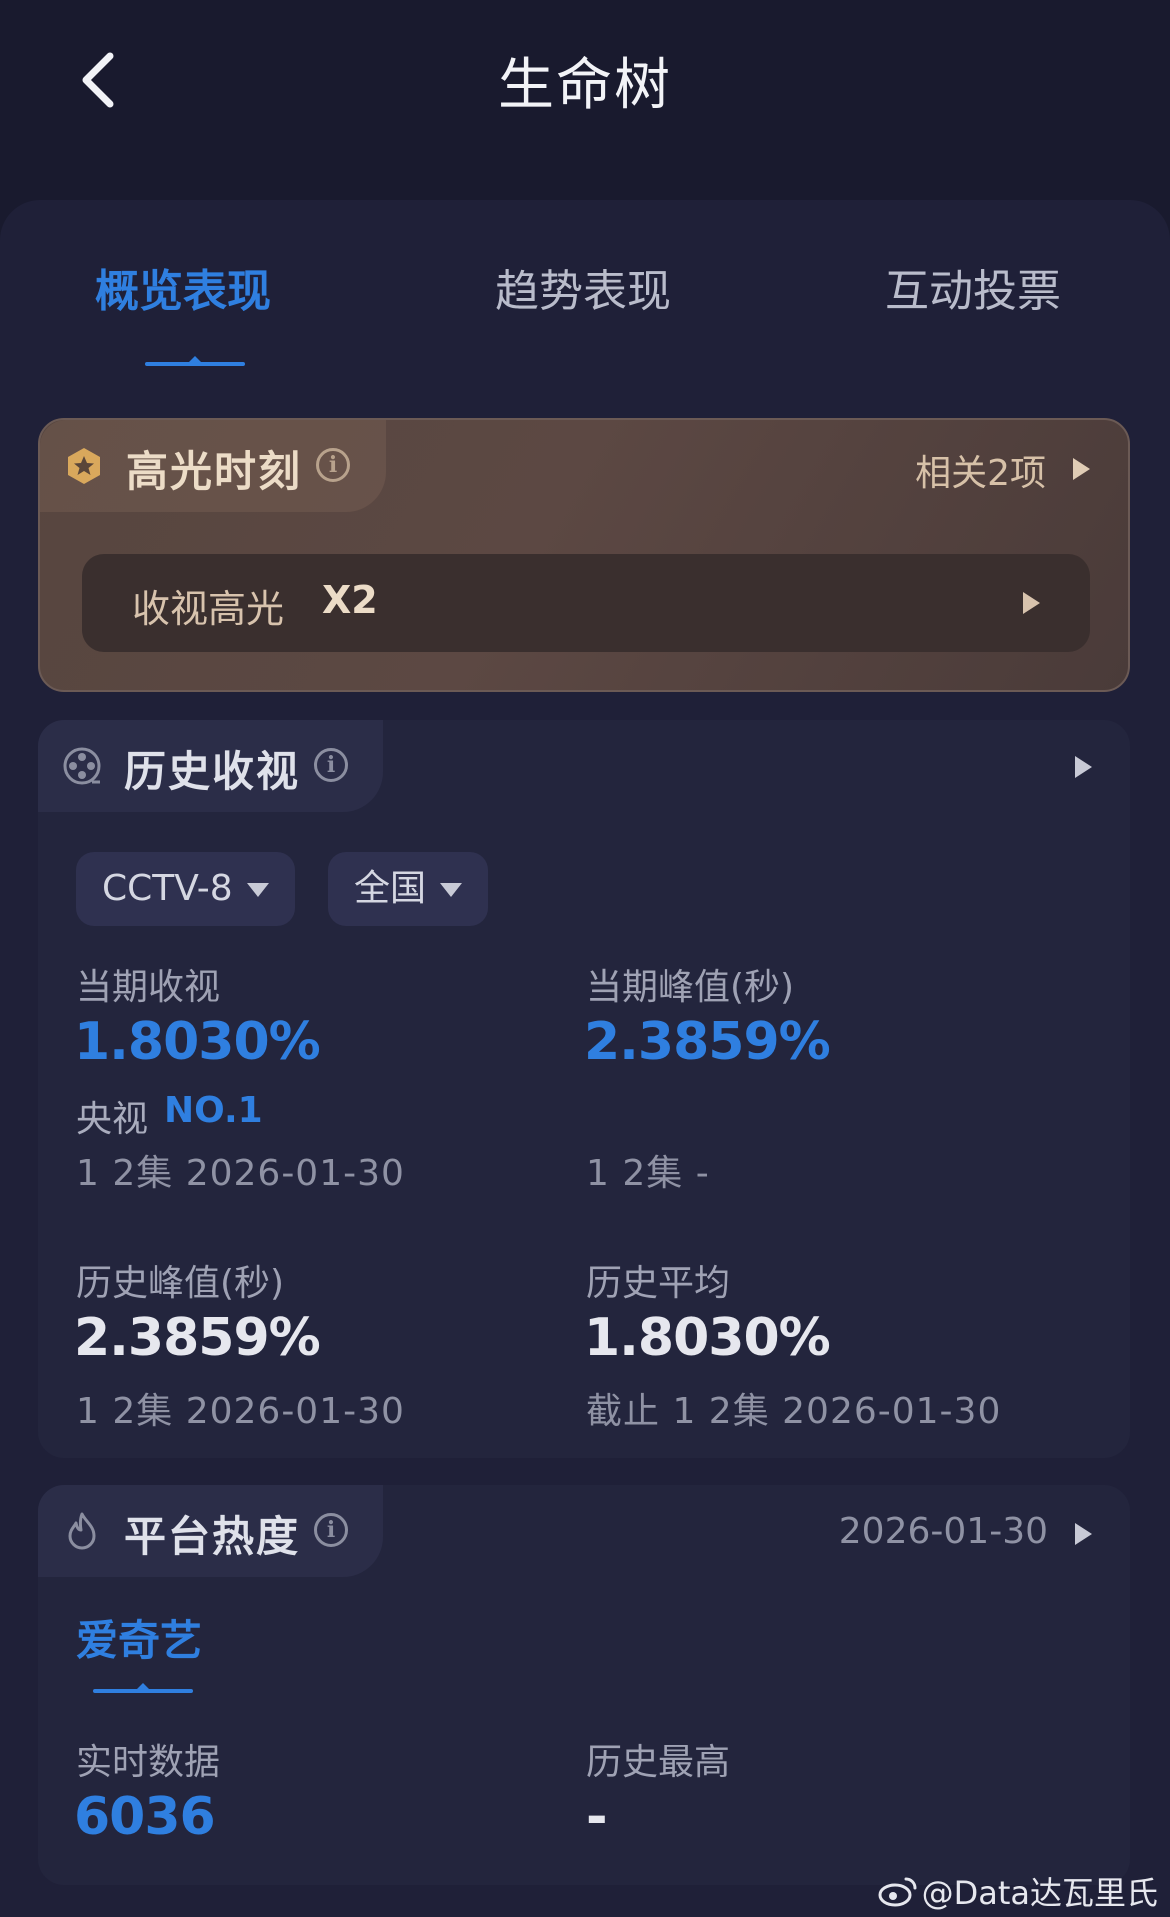 The height and width of the screenshot is (1917, 1170). I want to click on medal-star-icon, so click(84, 466).